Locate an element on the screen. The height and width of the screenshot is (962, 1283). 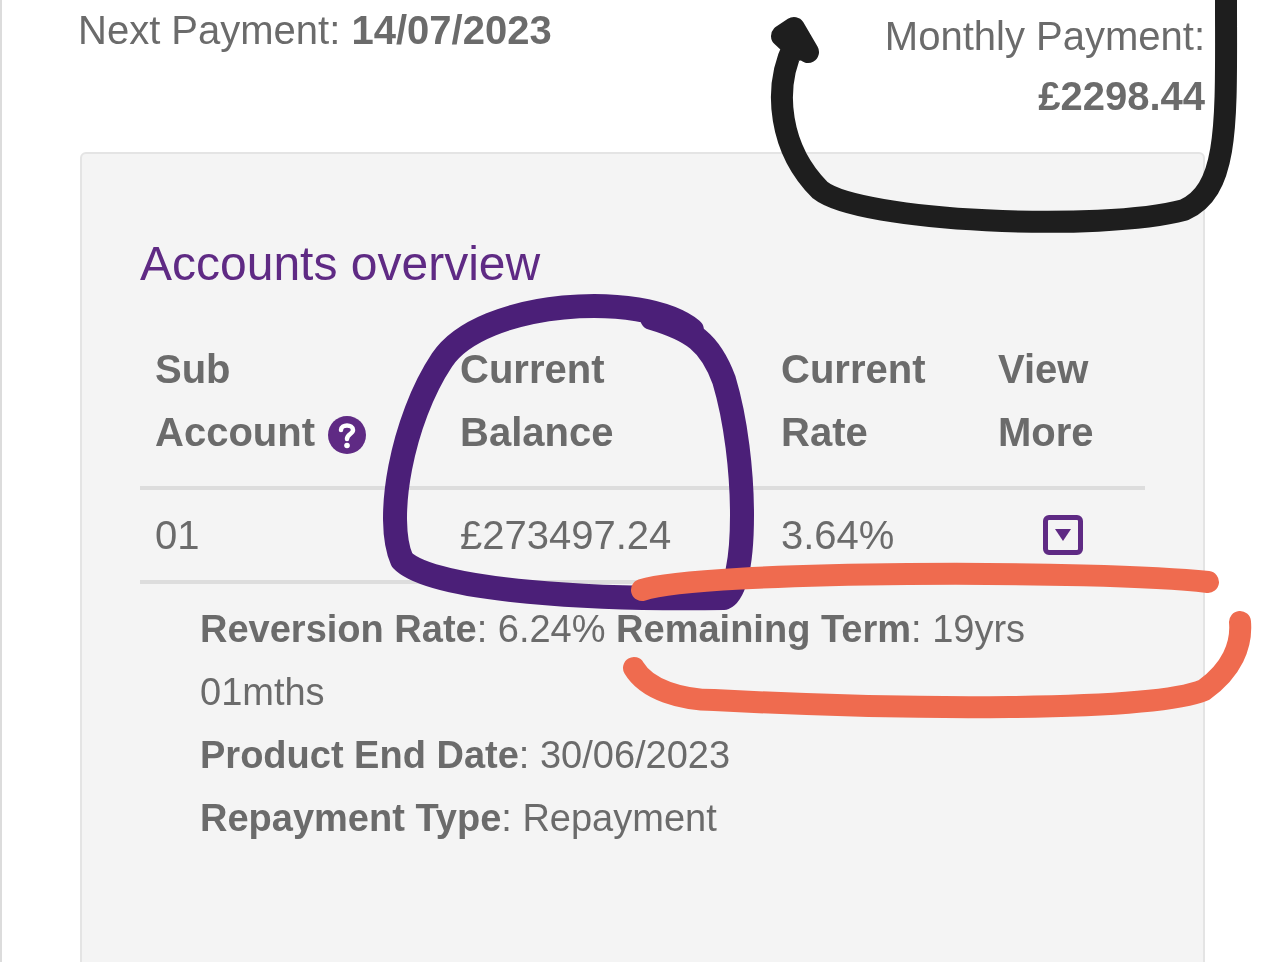
column-header: Sub Account is located at coordinates (307, 401).